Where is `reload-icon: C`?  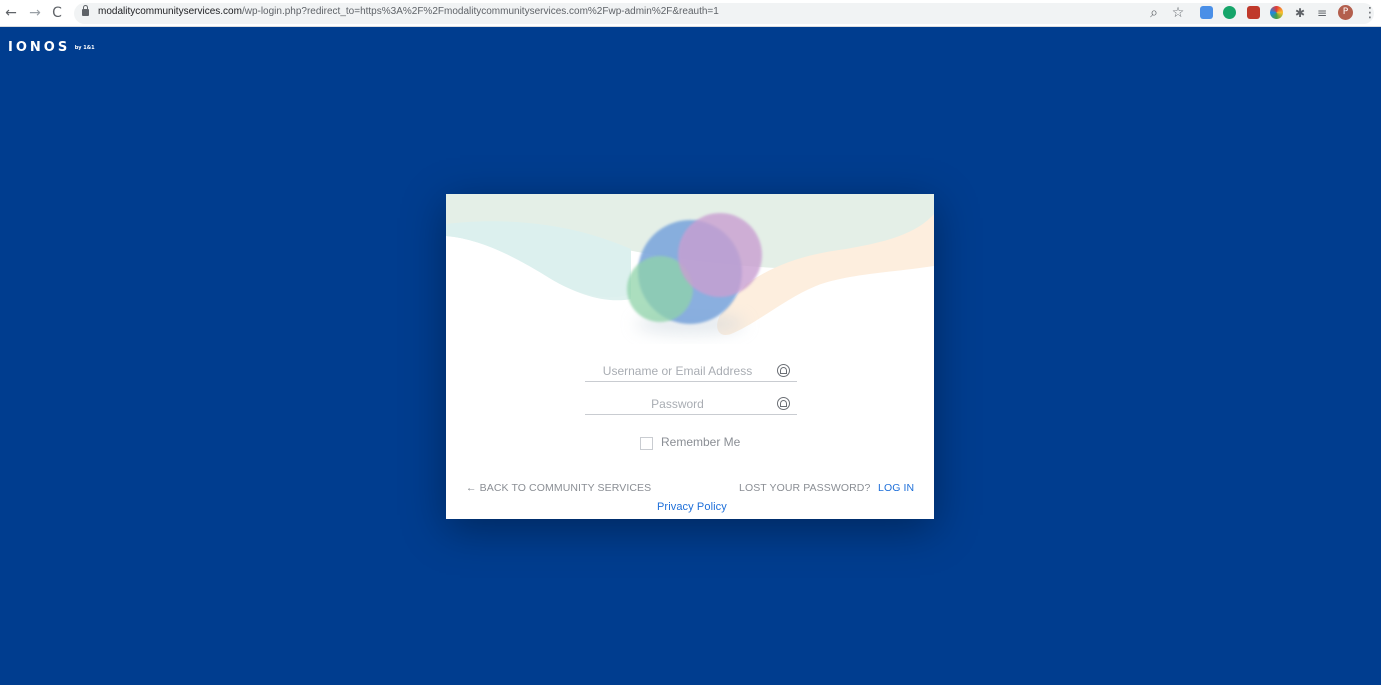
reload-icon: C is located at coordinates (57, 13).